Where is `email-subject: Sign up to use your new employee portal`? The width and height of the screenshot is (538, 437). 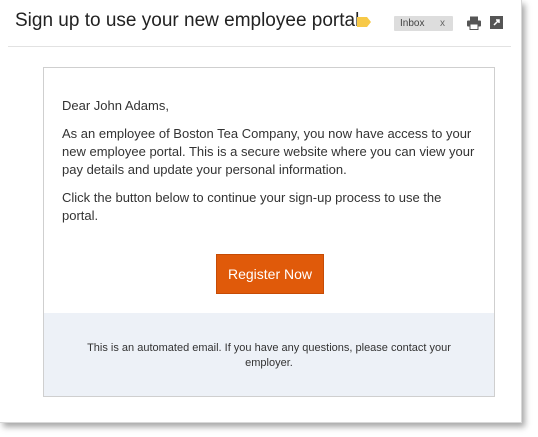 email-subject: Sign up to use your new employee portal is located at coordinates (187, 20).